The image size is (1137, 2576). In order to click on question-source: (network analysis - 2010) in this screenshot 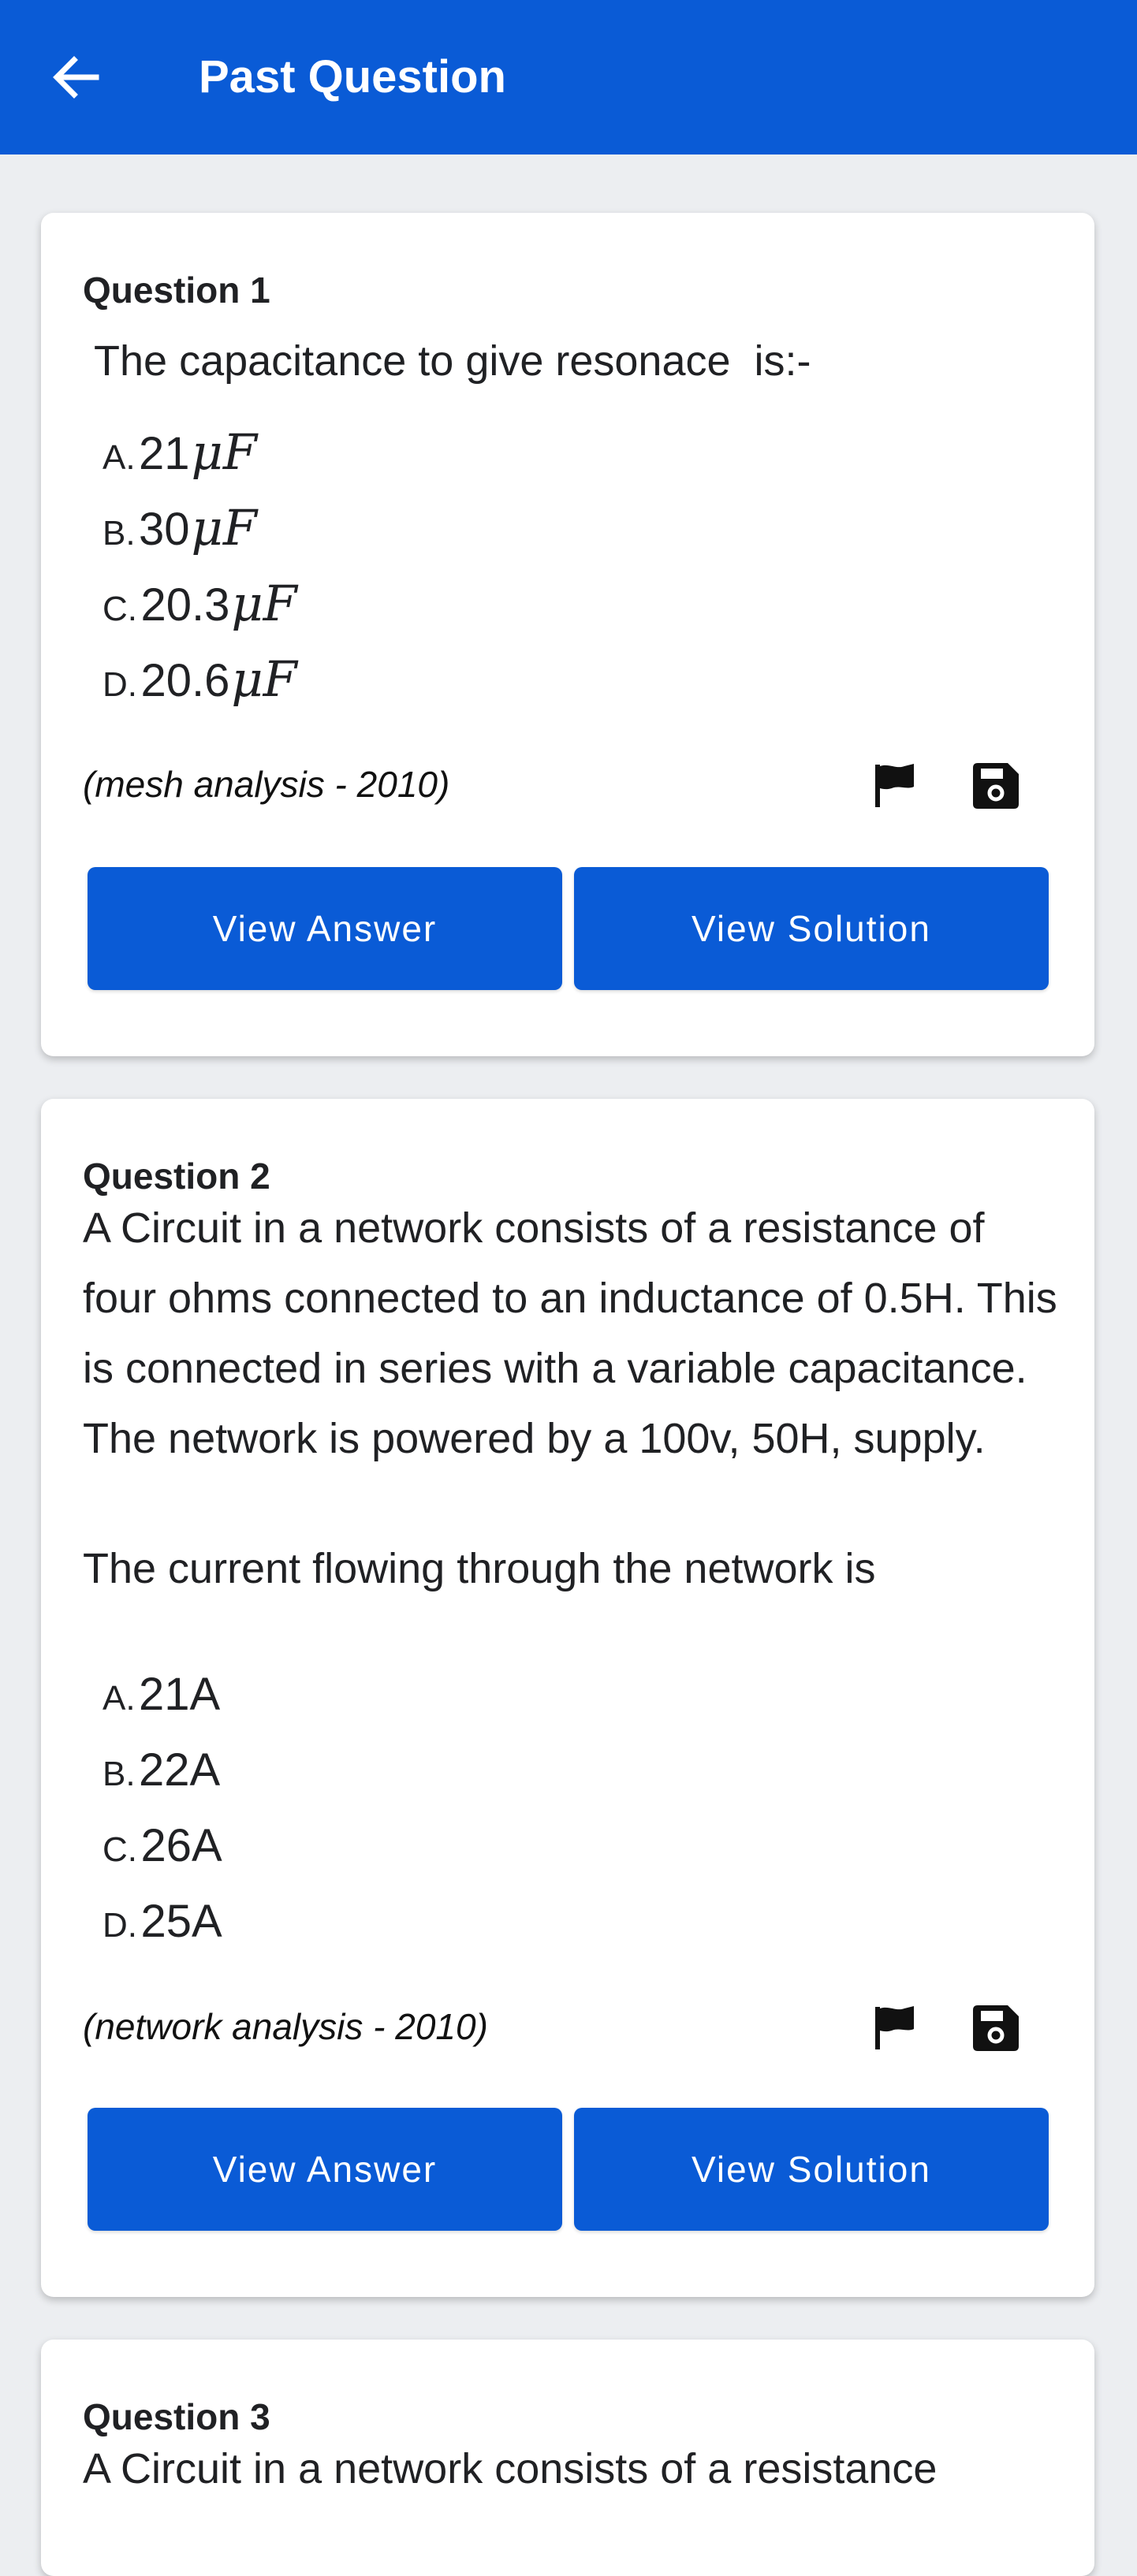, I will do `click(285, 2026)`.